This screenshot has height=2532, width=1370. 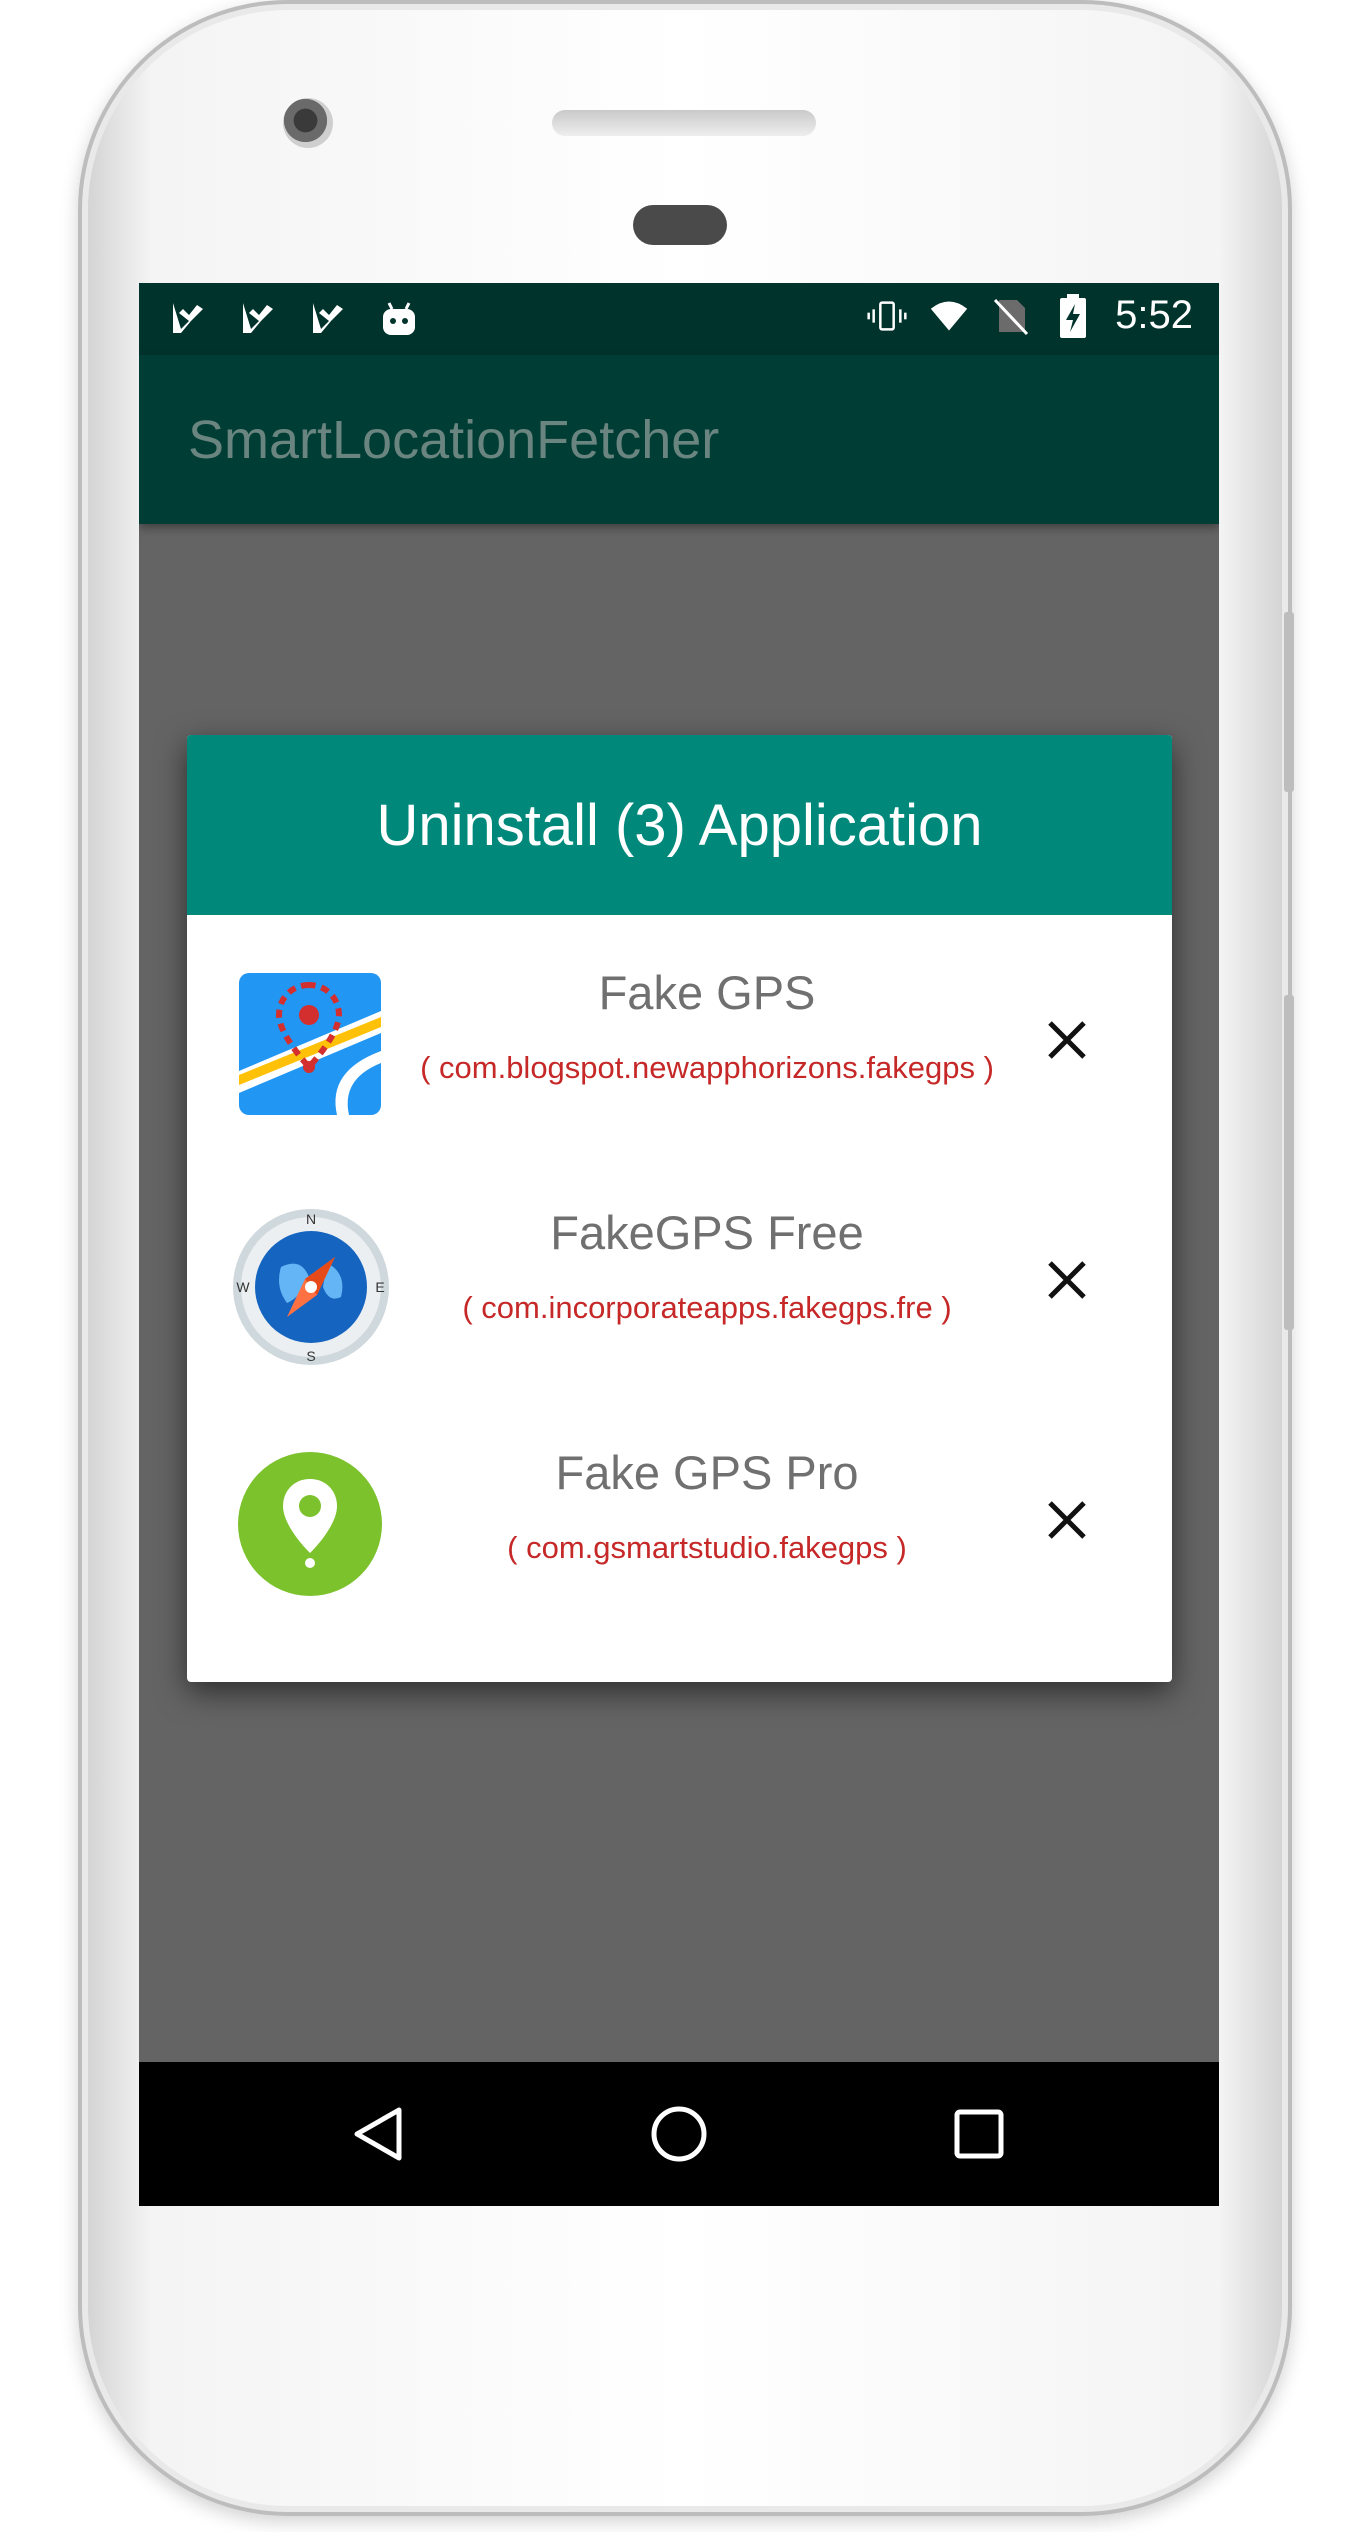 I want to click on dialog-header: Uninstall (3) Application, so click(x=679, y=825).